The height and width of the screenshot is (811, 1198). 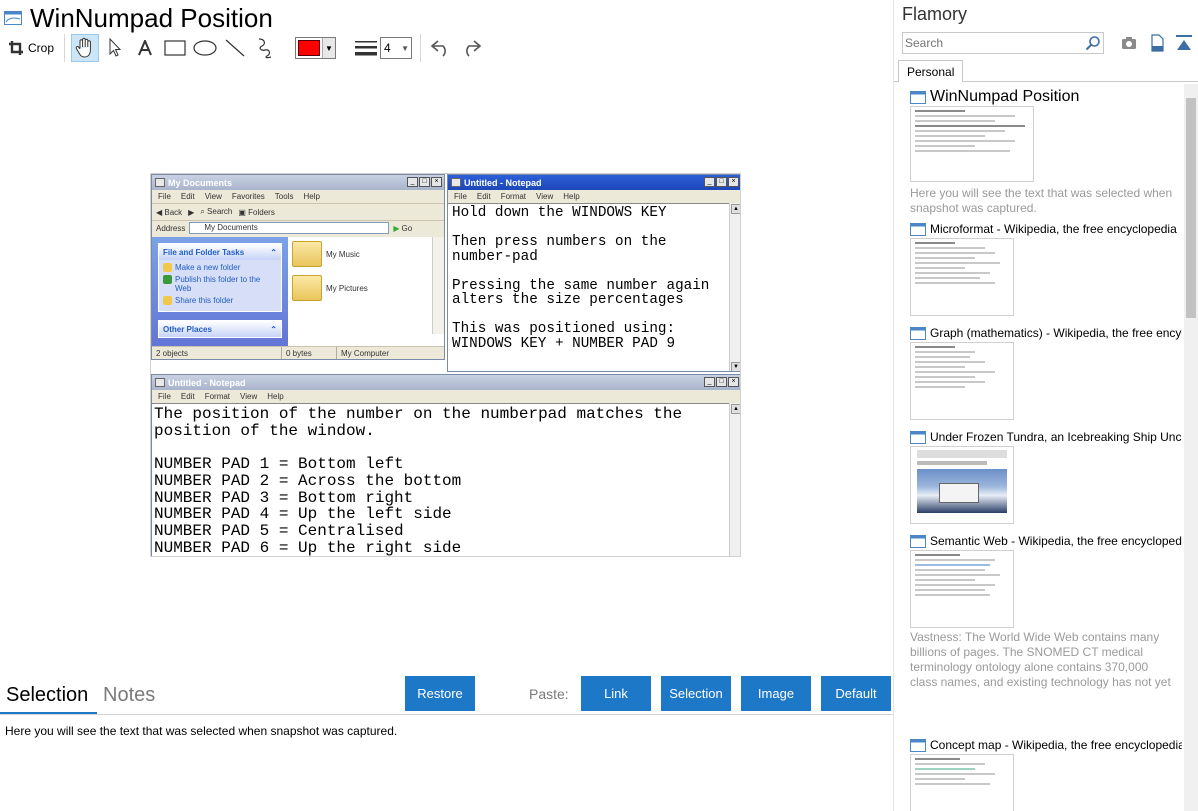 I want to click on go-button: ▶ Go, so click(x=403, y=228).